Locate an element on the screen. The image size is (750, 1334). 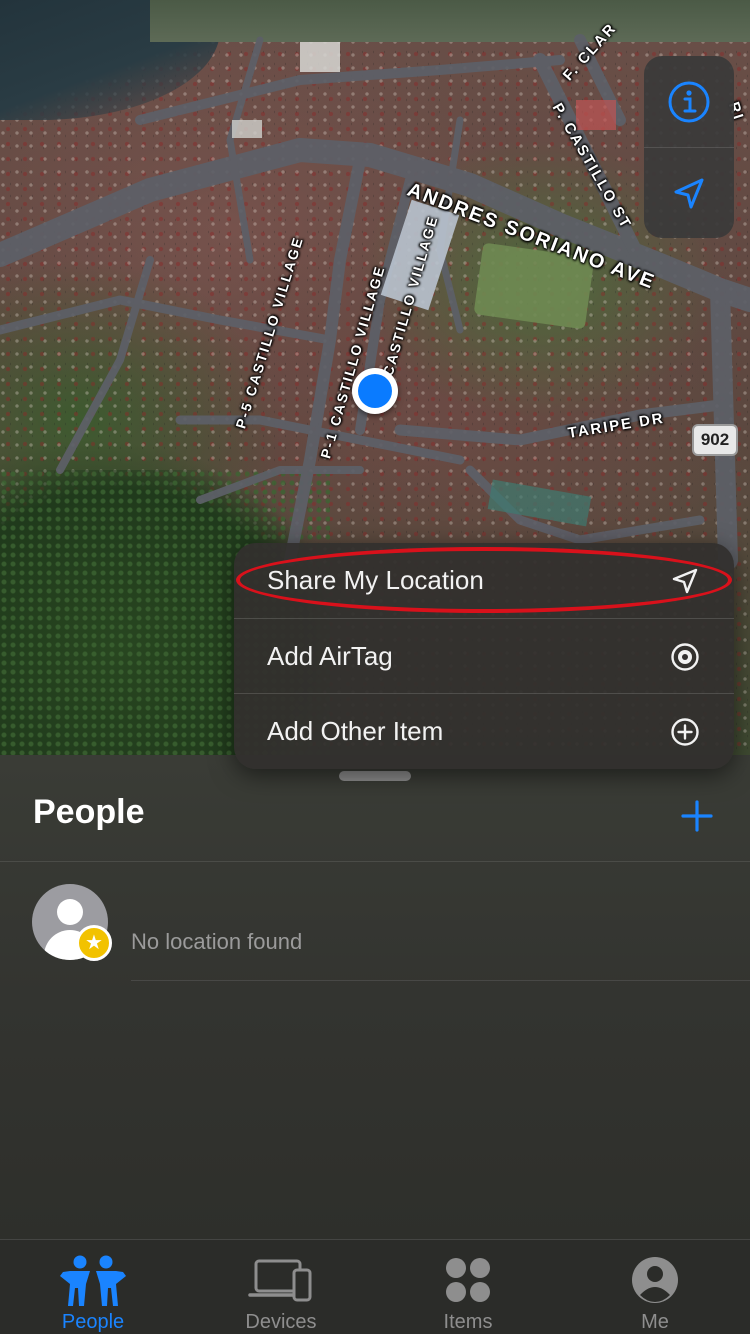
info-button is located at coordinates (689, 101).